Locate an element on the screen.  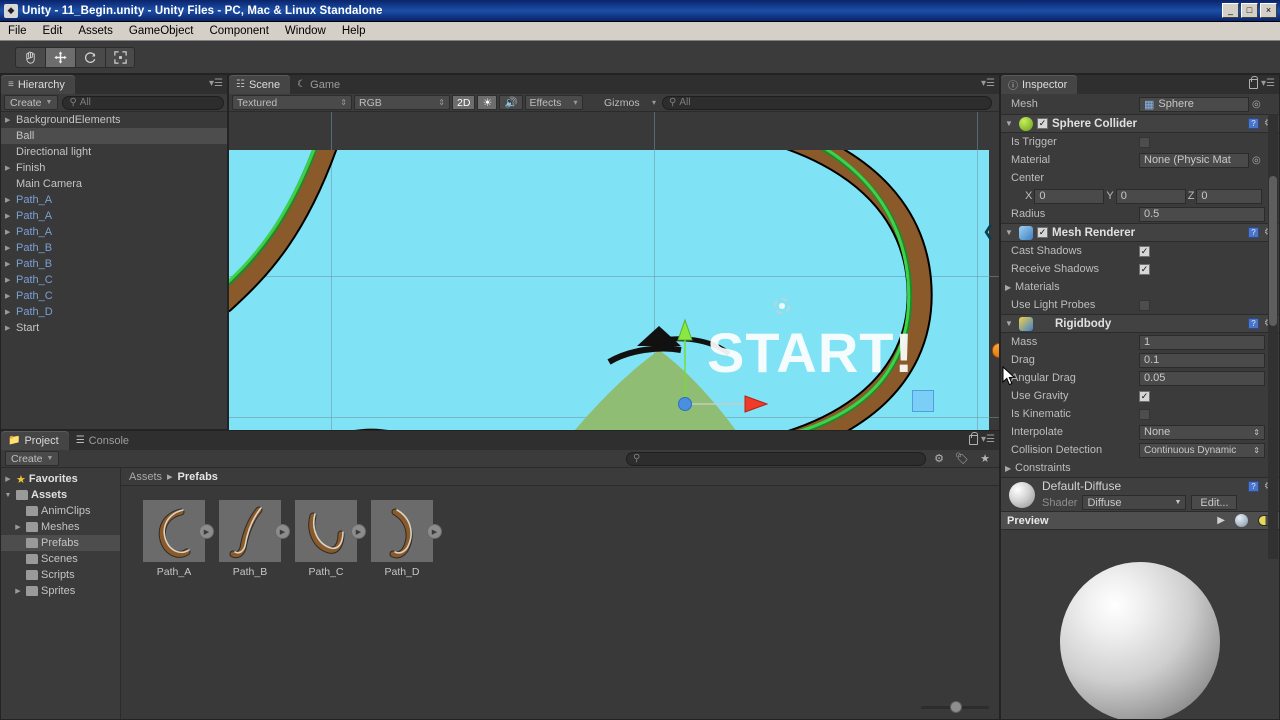
constraints-row: ▶ Constraints is located at coordinates (1140, 468).